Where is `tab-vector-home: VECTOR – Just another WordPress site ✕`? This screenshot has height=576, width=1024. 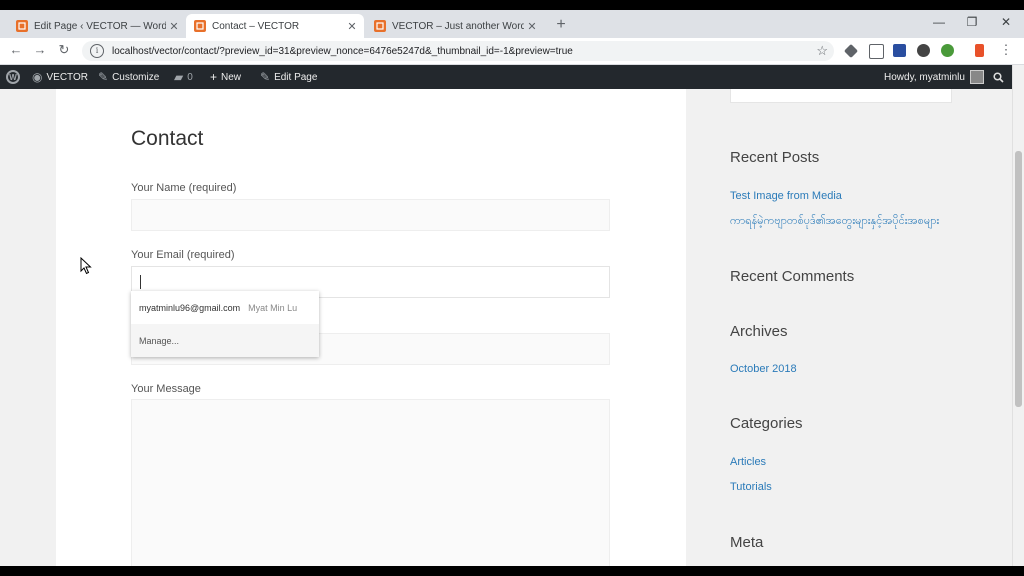 tab-vector-home: VECTOR – Just another WordPress site ✕ is located at coordinates (455, 26).